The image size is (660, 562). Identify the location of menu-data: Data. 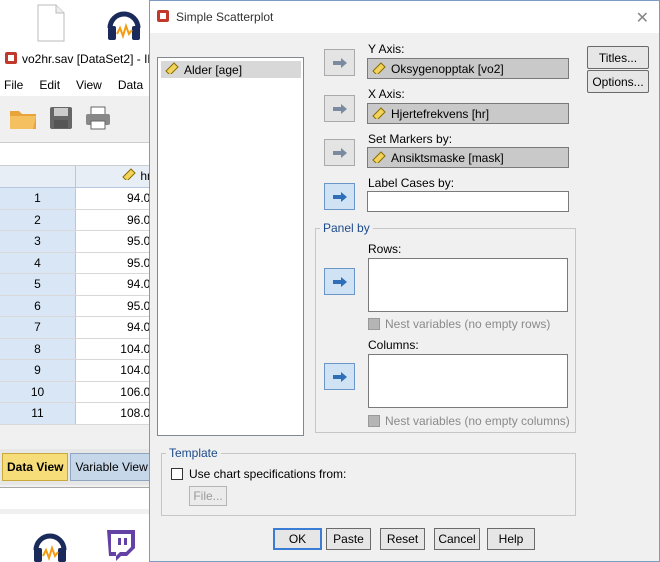
(130, 85).